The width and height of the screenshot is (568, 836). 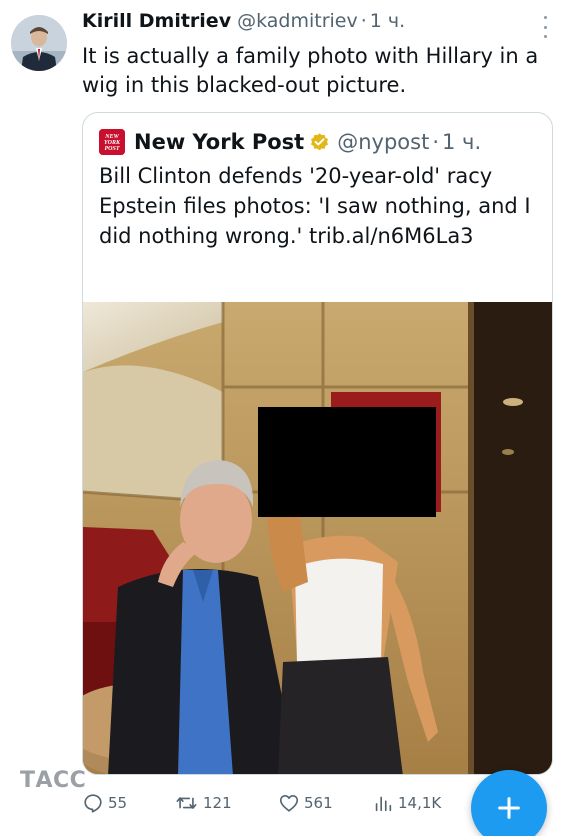 I want to click on views-count: 14,1K, so click(x=420, y=803).